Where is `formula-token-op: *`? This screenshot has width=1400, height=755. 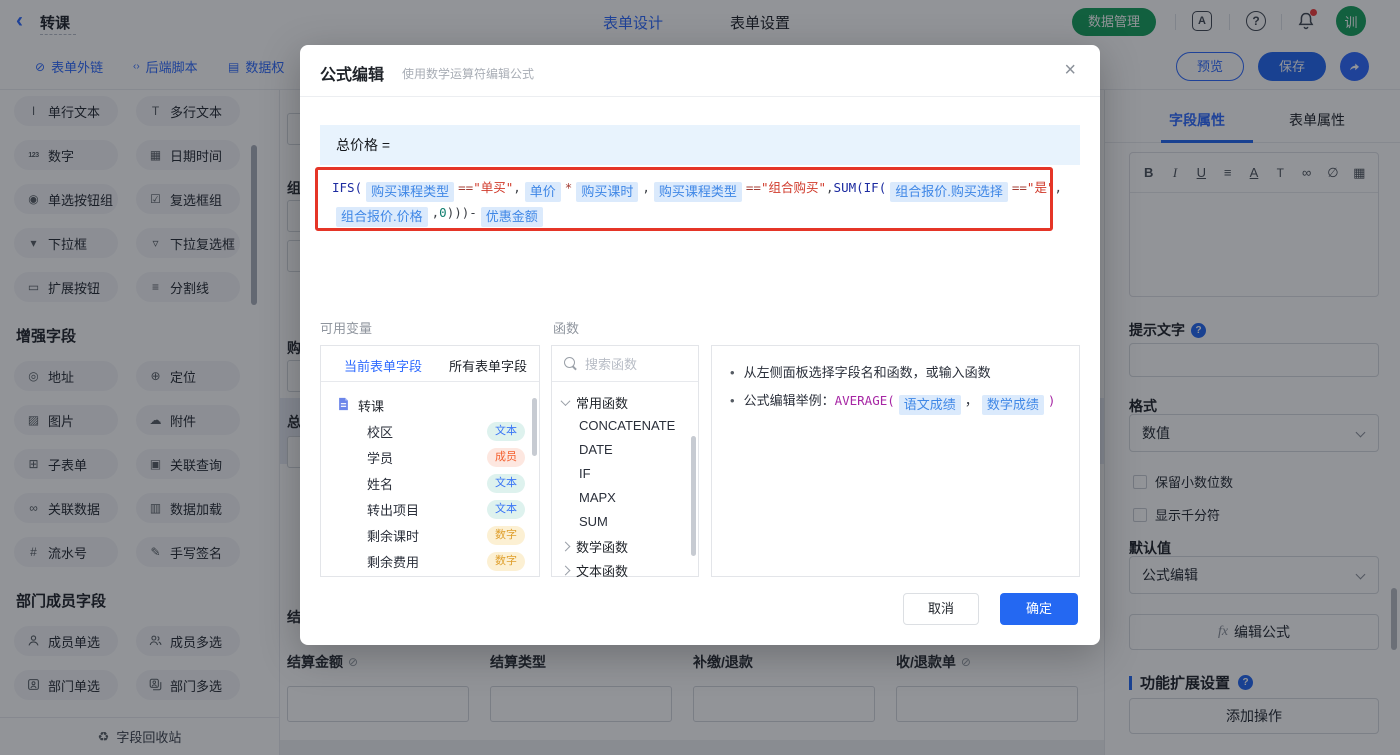
formula-token-op: * is located at coordinates (568, 187).